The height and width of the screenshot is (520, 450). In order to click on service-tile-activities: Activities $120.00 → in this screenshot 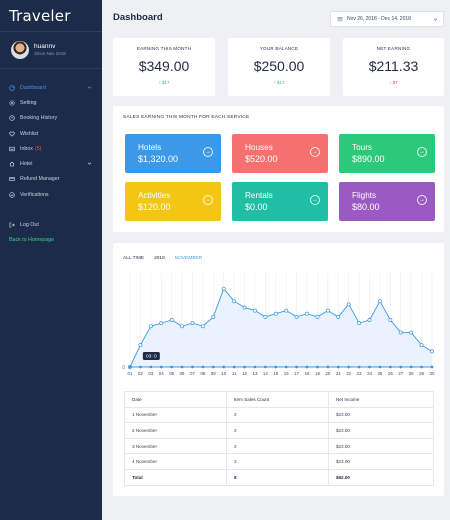, I will do `click(173, 201)`.